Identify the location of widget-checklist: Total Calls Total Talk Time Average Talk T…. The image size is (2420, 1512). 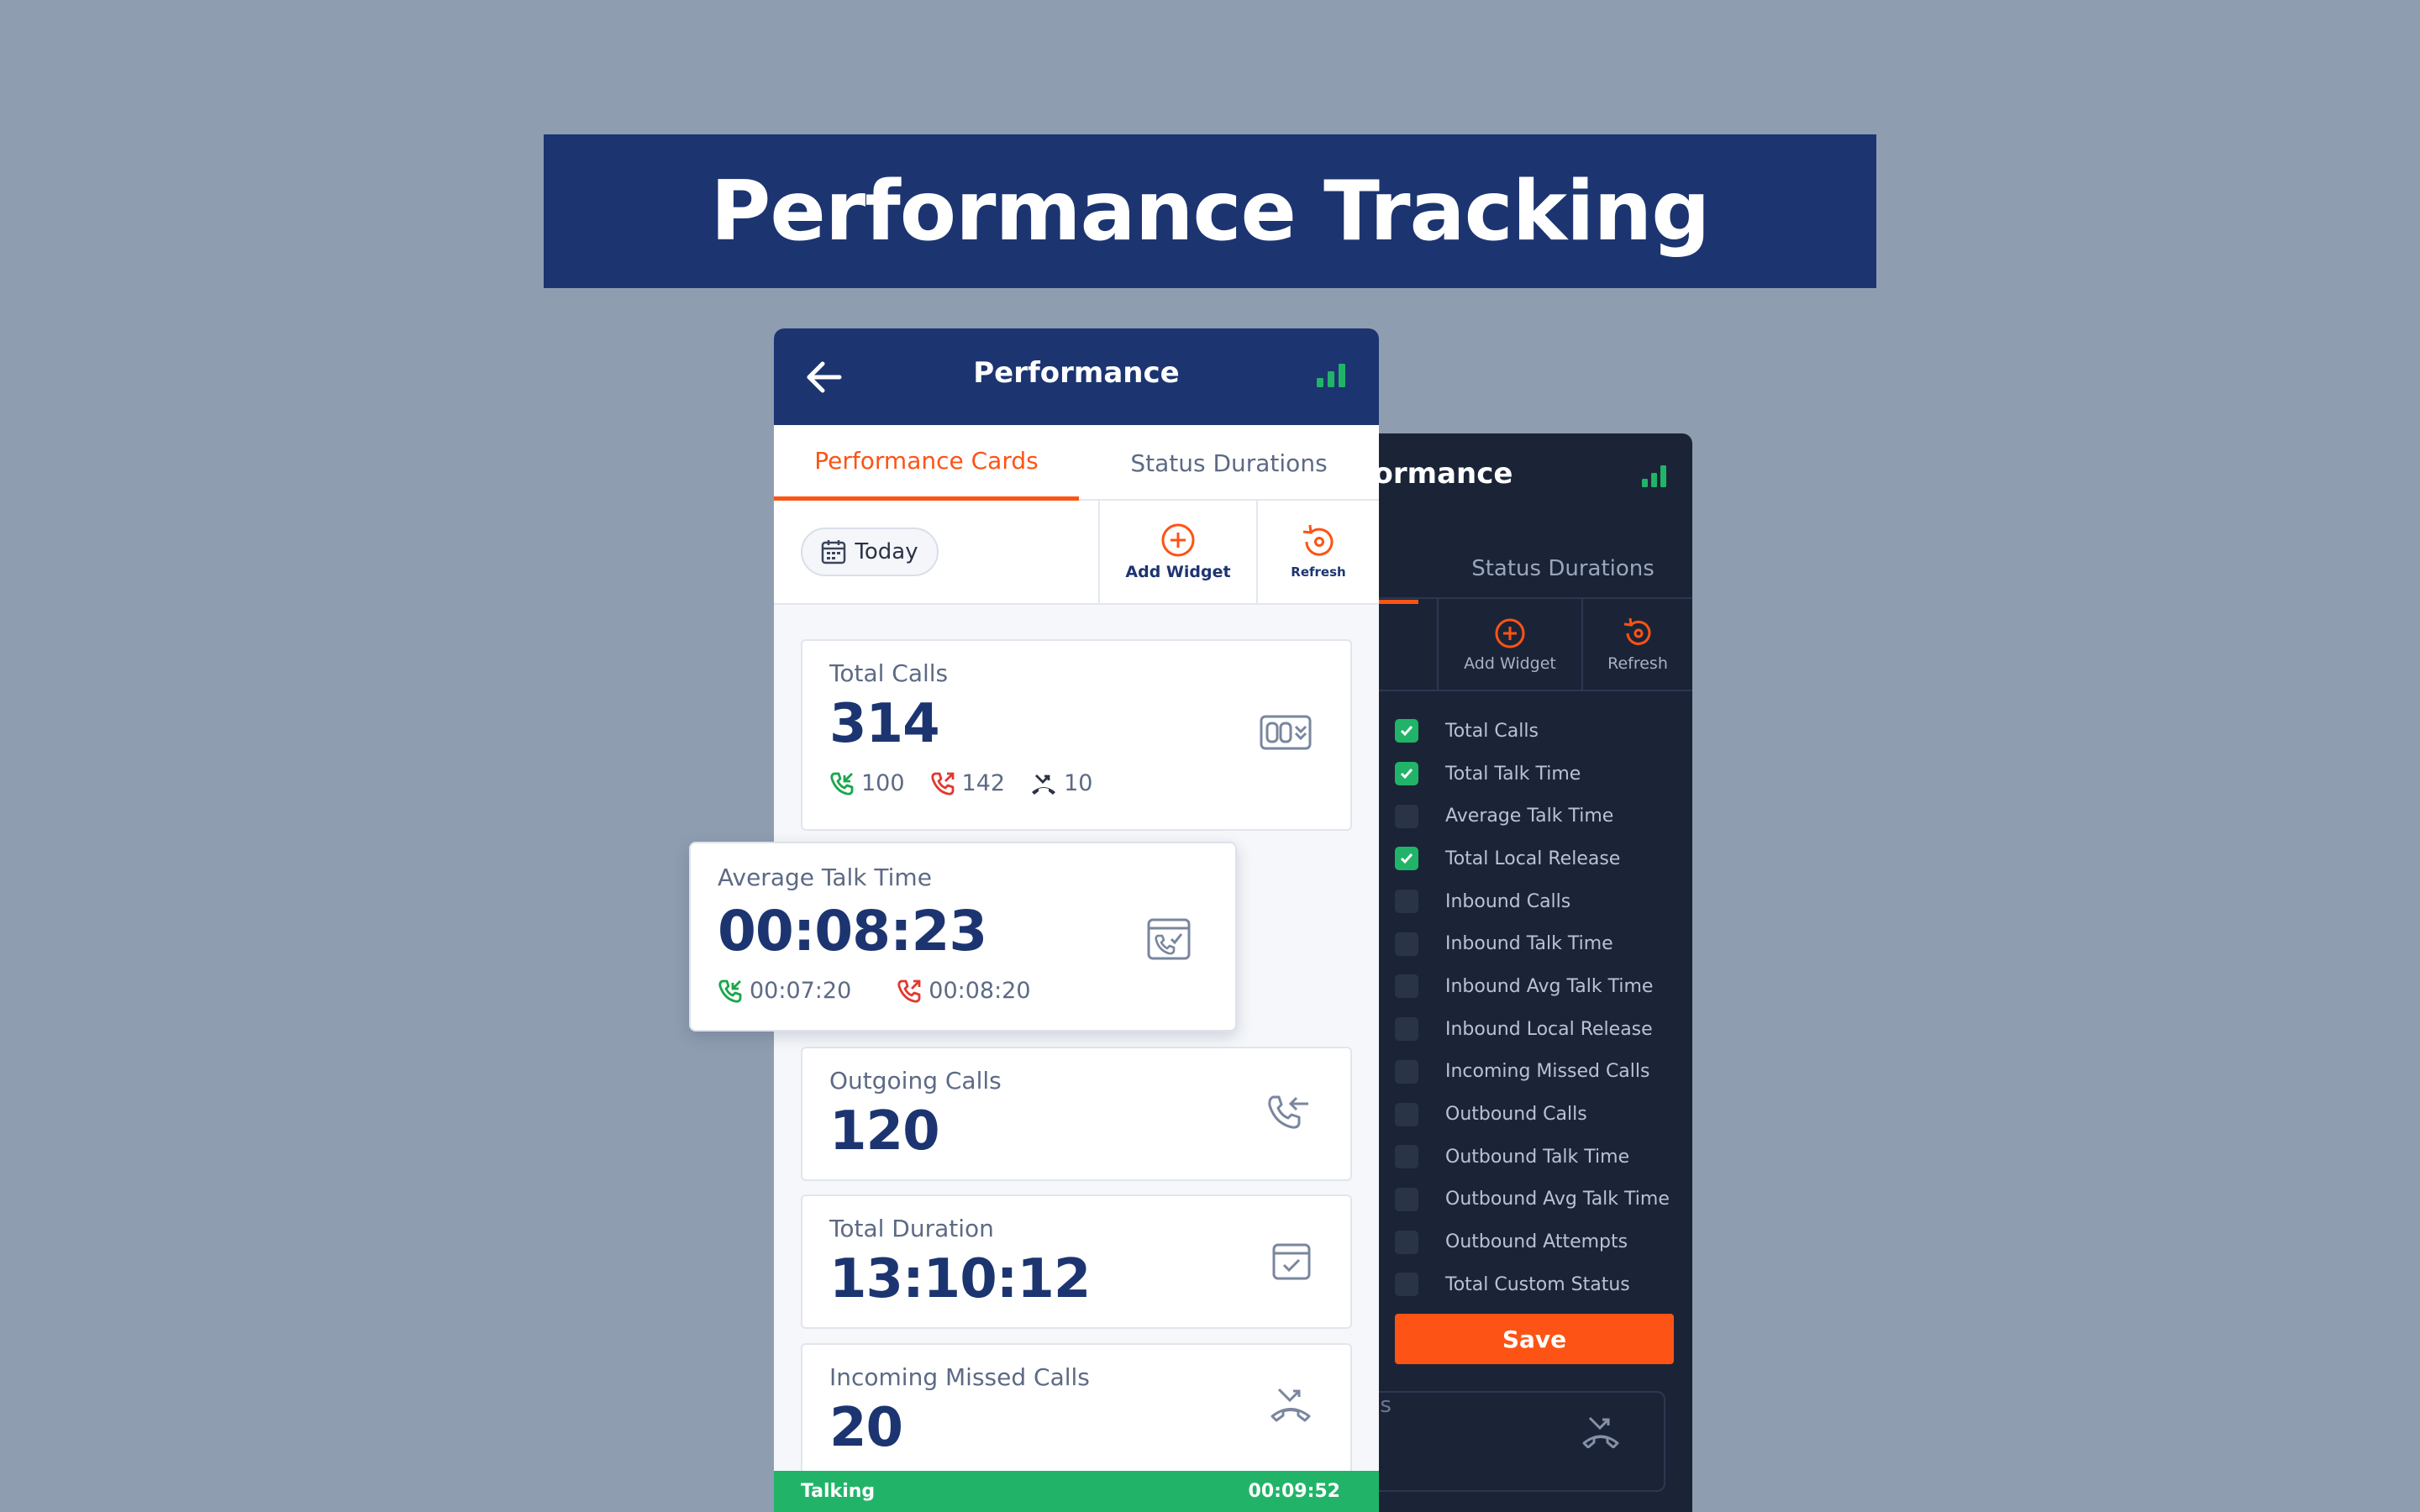
(1543, 1008).